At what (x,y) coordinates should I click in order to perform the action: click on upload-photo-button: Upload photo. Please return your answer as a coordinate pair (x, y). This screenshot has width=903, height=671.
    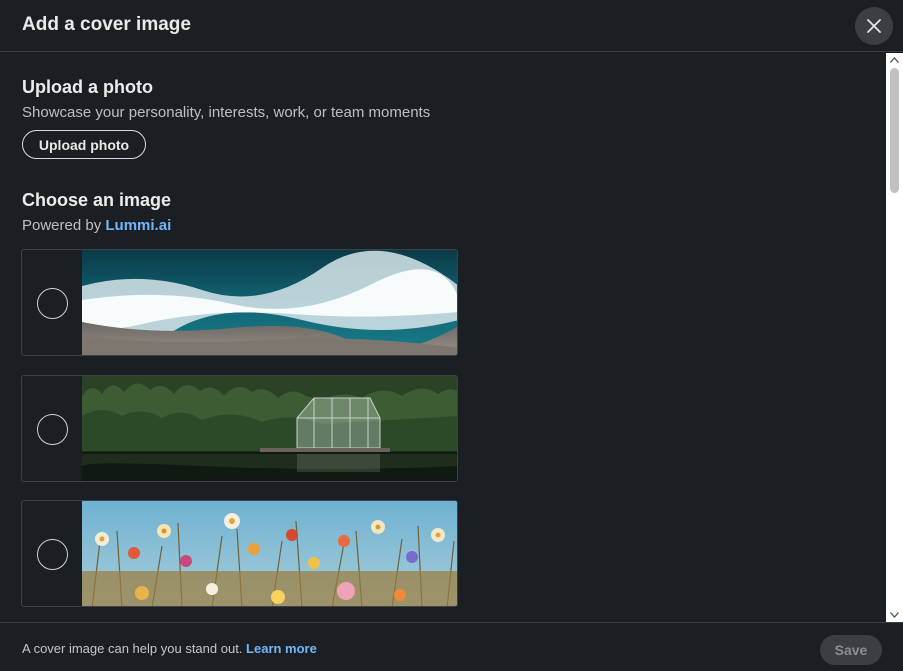
    Looking at the image, I should click on (84, 144).